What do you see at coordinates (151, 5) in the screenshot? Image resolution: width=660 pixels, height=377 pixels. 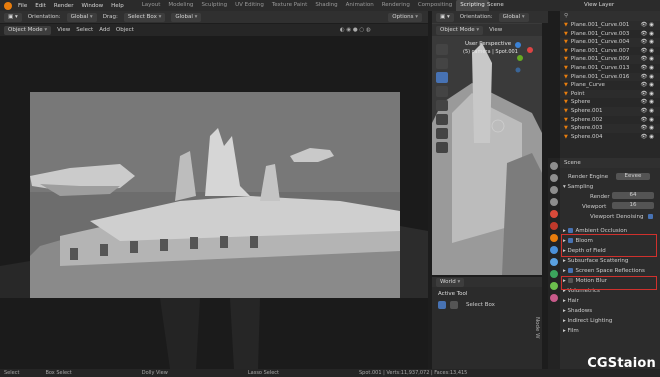 I see `tab-layout: Layout` at bounding box center [151, 5].